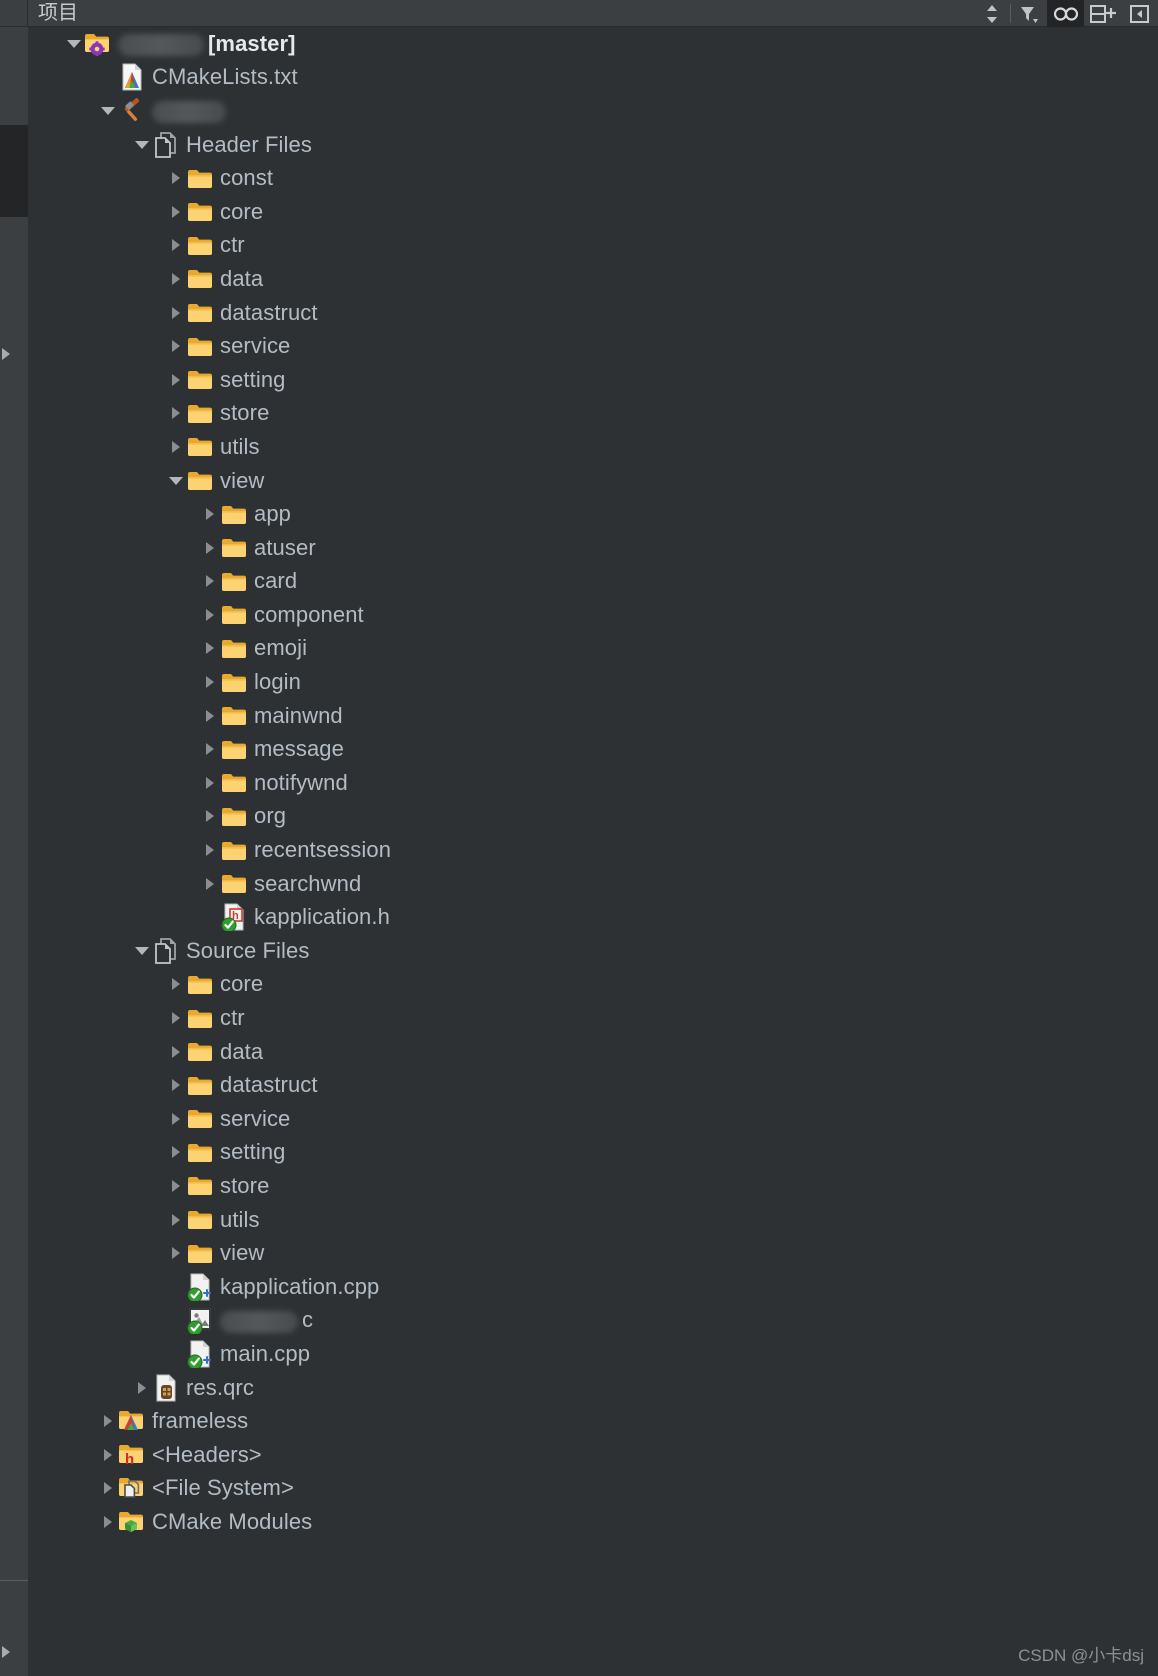 The image size is (1158, 1676). What do you see at coordinates (593, 1421) in the screenshot?
I see `tree-row: frameless` at bounding box center [593, 1421].